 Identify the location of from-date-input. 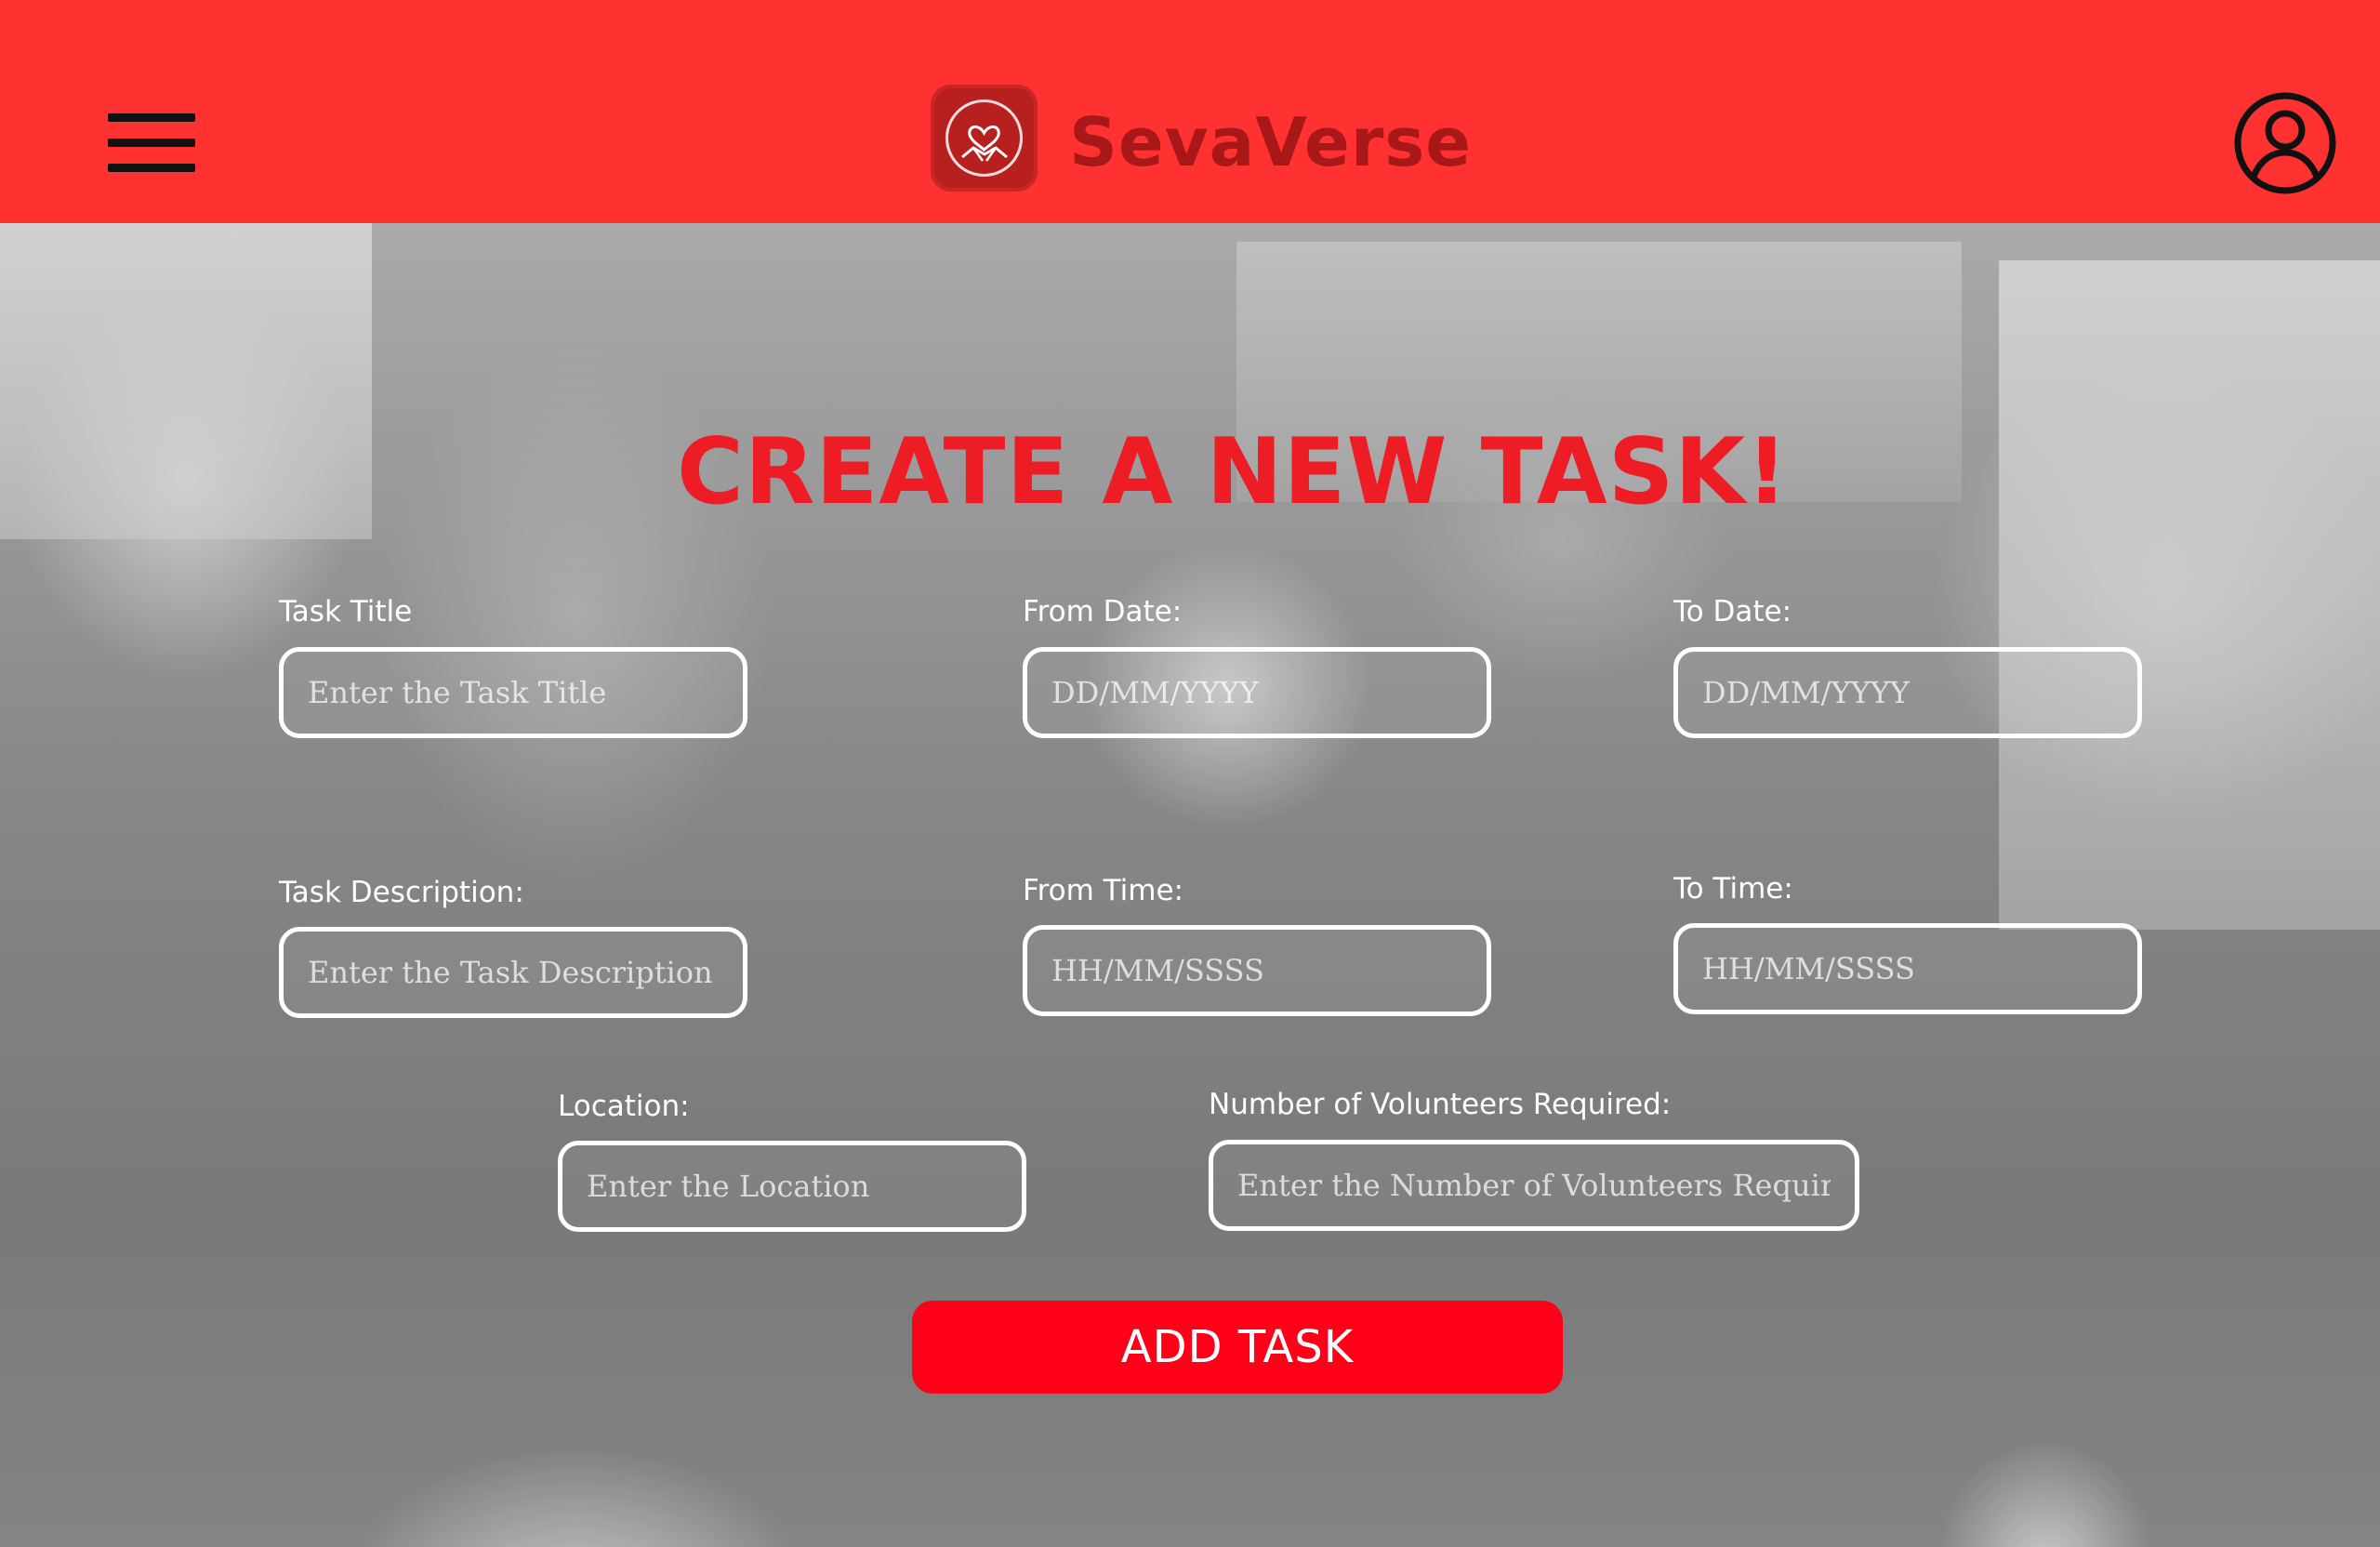
(1257, 692).